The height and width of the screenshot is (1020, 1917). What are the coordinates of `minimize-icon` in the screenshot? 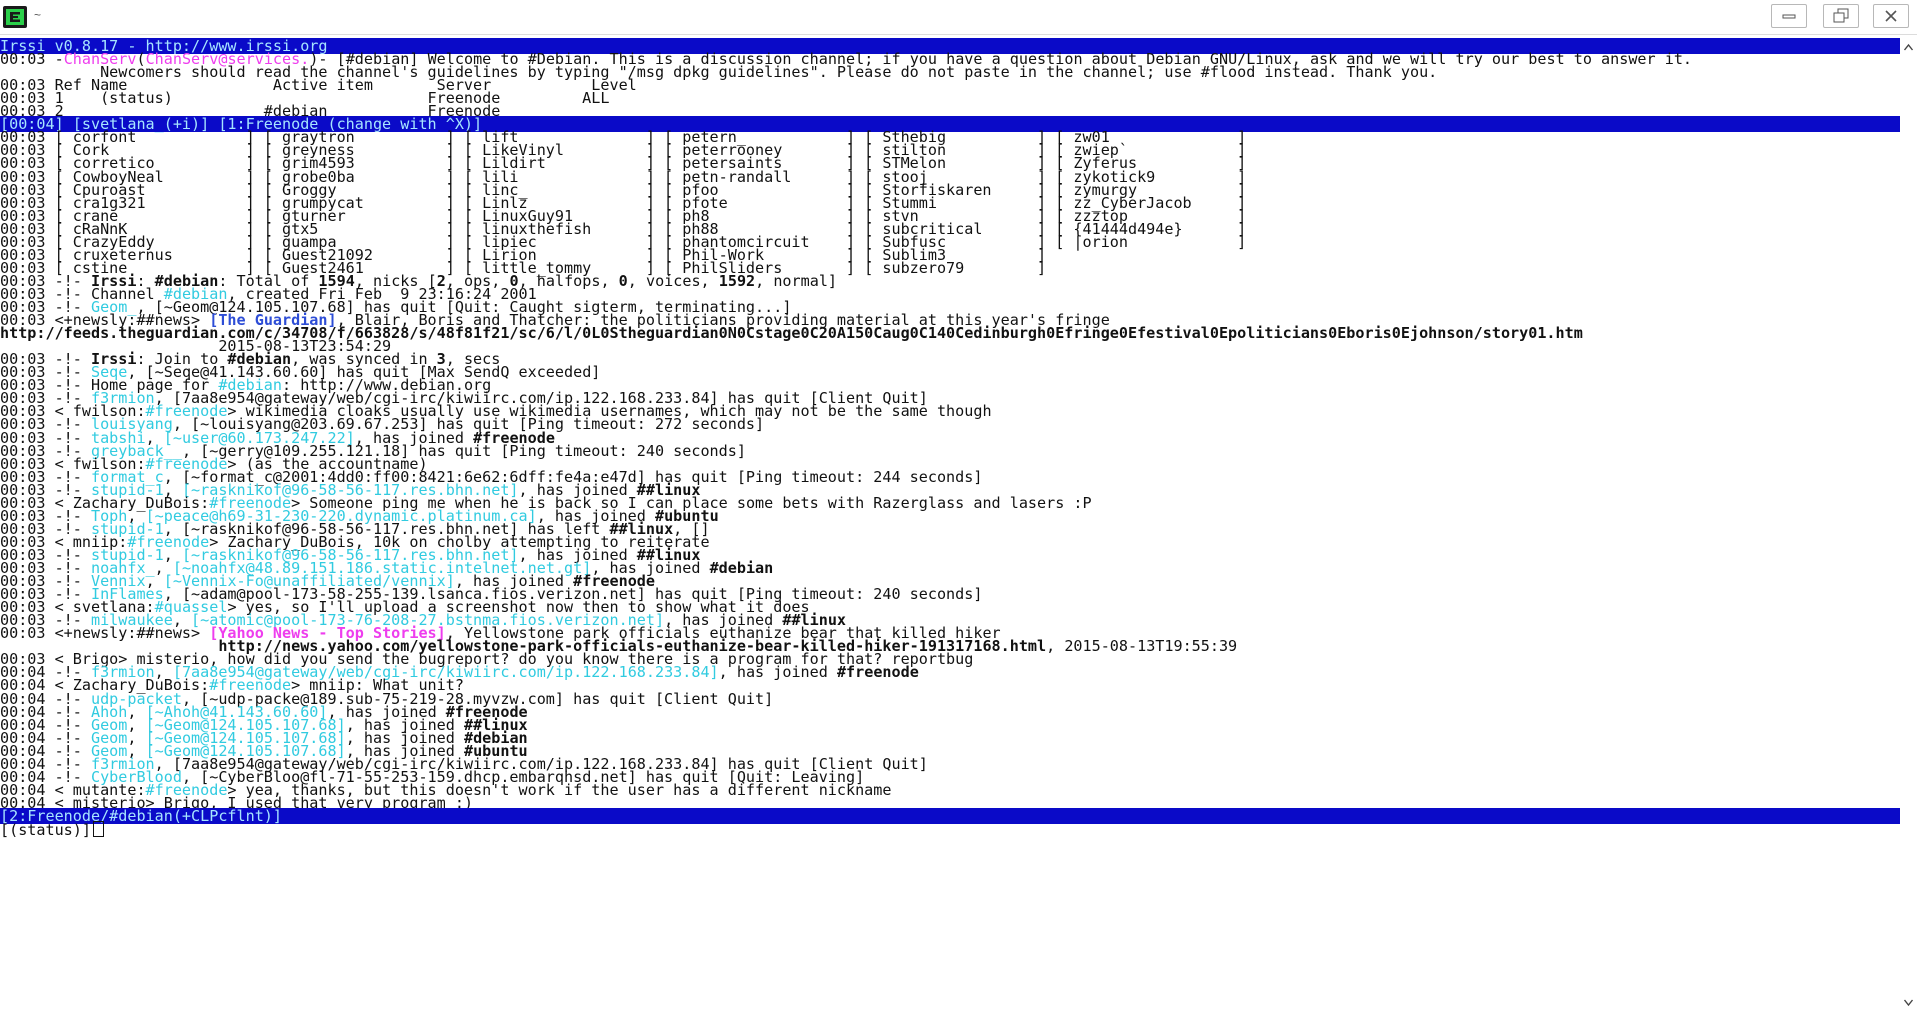 It's located at (1789, 16).